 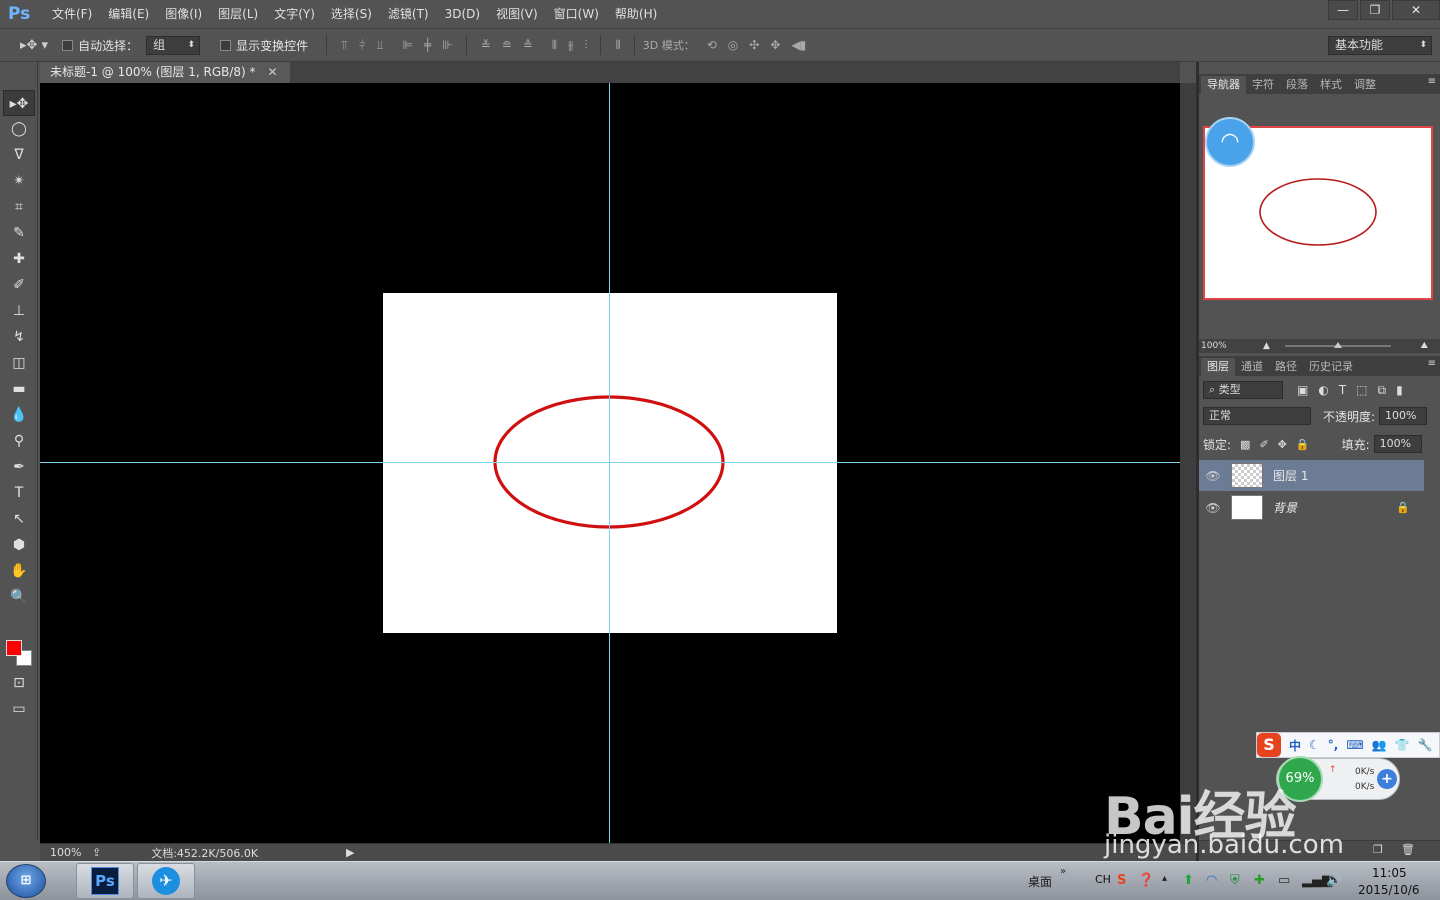 I want to click on new-layer-icon: ❐, so click(x=1378, y=849).